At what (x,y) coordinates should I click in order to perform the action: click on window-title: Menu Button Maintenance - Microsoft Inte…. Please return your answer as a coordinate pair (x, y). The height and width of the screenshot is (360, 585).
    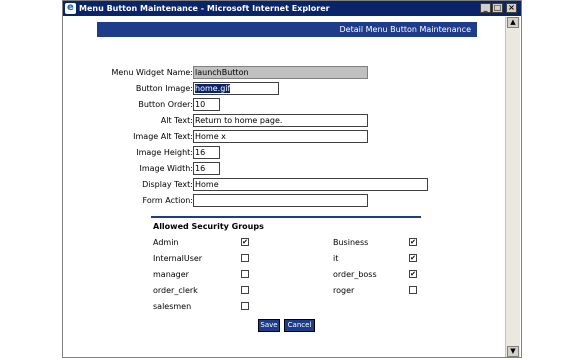
    Looking at the image, I should click on (204, 8).